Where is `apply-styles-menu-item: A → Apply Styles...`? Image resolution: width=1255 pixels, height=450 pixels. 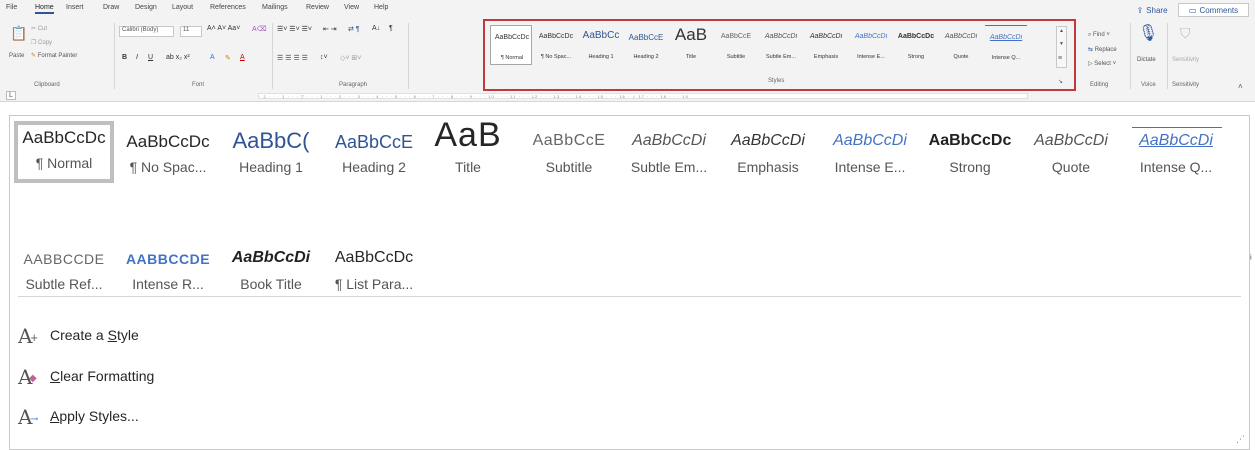 apply-styles-menu-item: A → Apply Styles... is located at coordinates (168, 416).